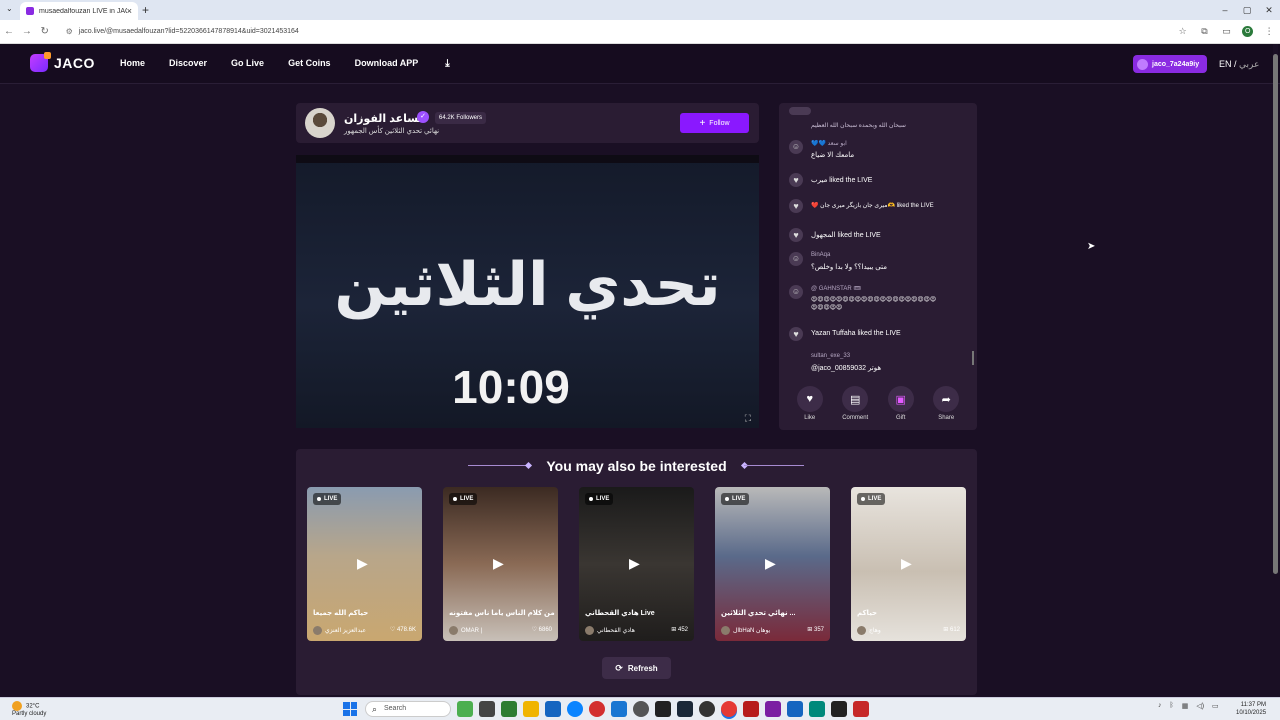 This screenshot has width=1280, height=720. I want to click on chat-scrollbar, so click(973, 358).